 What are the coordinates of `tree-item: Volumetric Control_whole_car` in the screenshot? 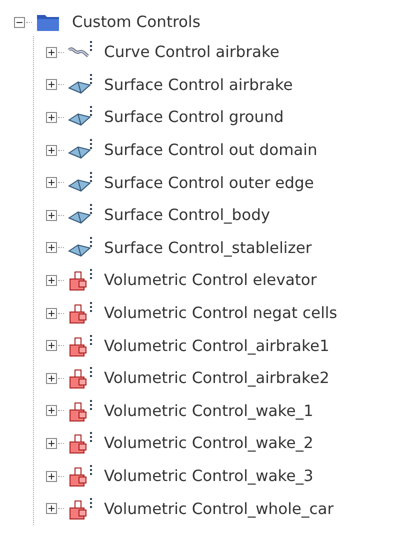 It's located at (219, 509).